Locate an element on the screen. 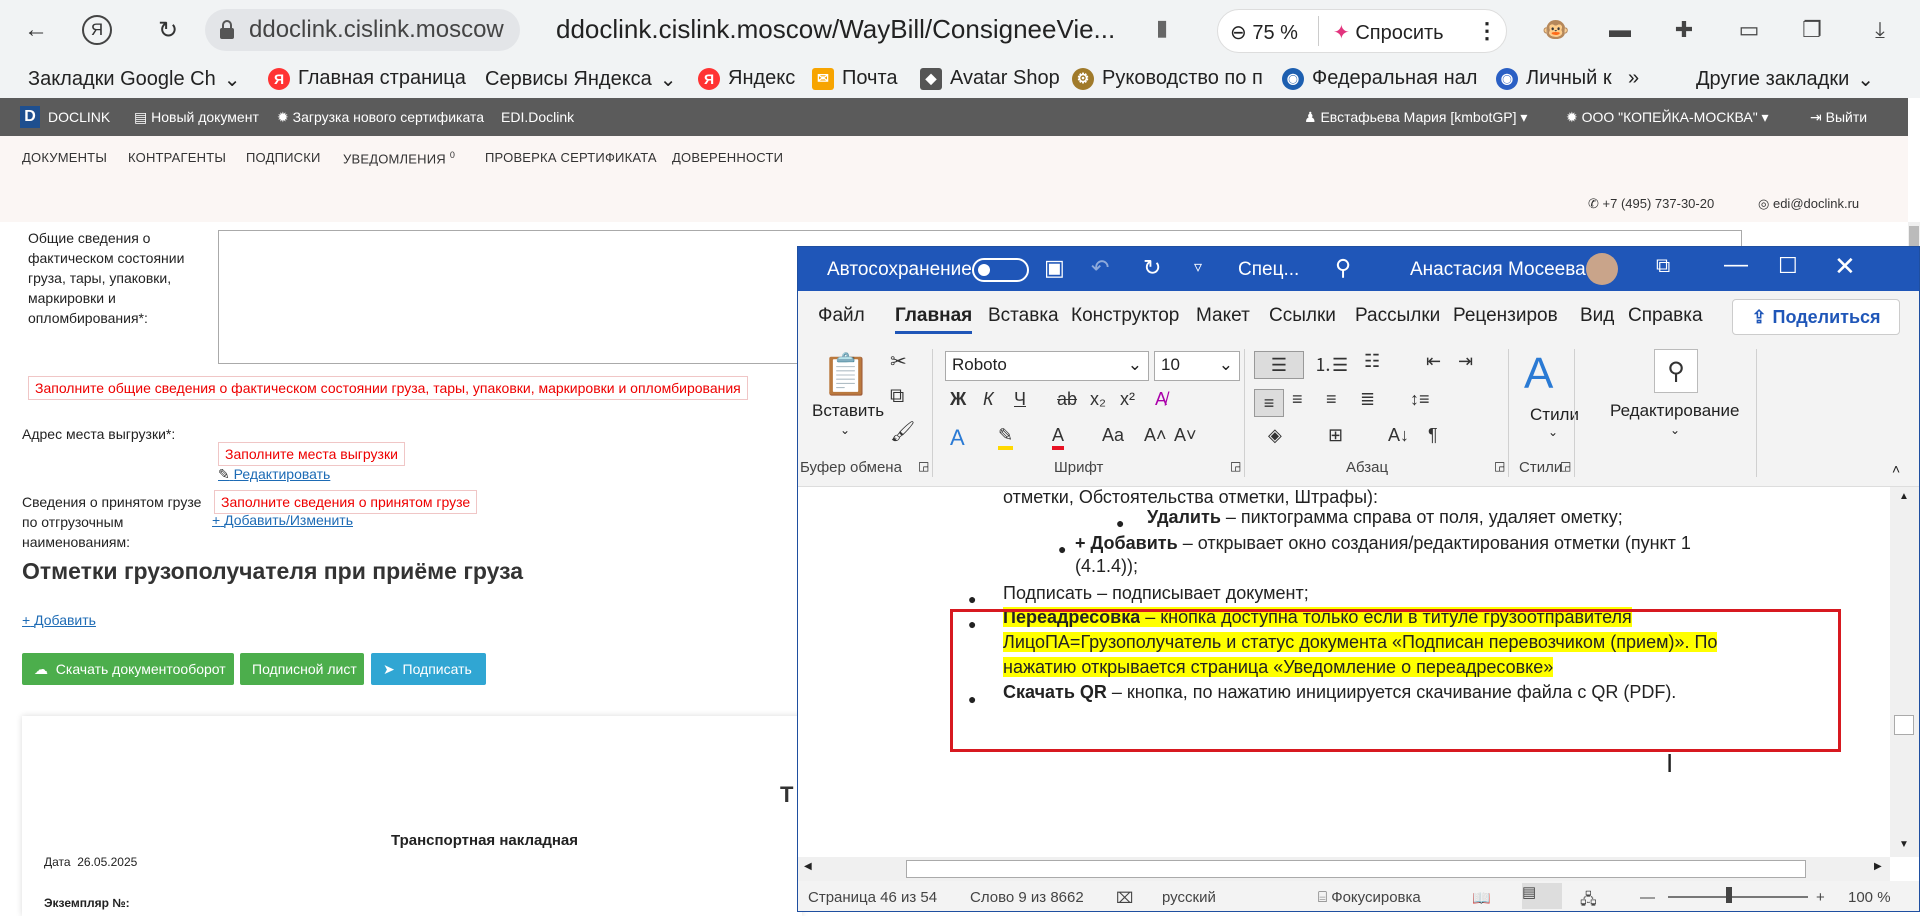 The width and height of the screenshot is (1920, 916). styles-icon: A is located at coordinates (1538, 374).